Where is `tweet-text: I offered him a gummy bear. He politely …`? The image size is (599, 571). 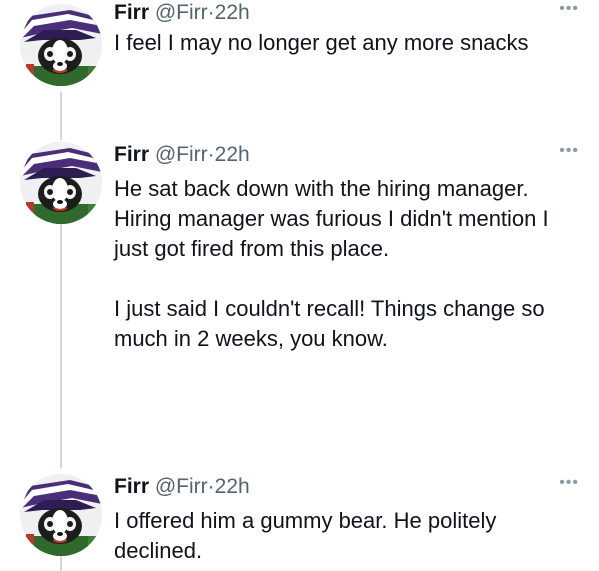 tweet-text: I offered him a gummy bear. He politely … is located at coordinates (346, 536).